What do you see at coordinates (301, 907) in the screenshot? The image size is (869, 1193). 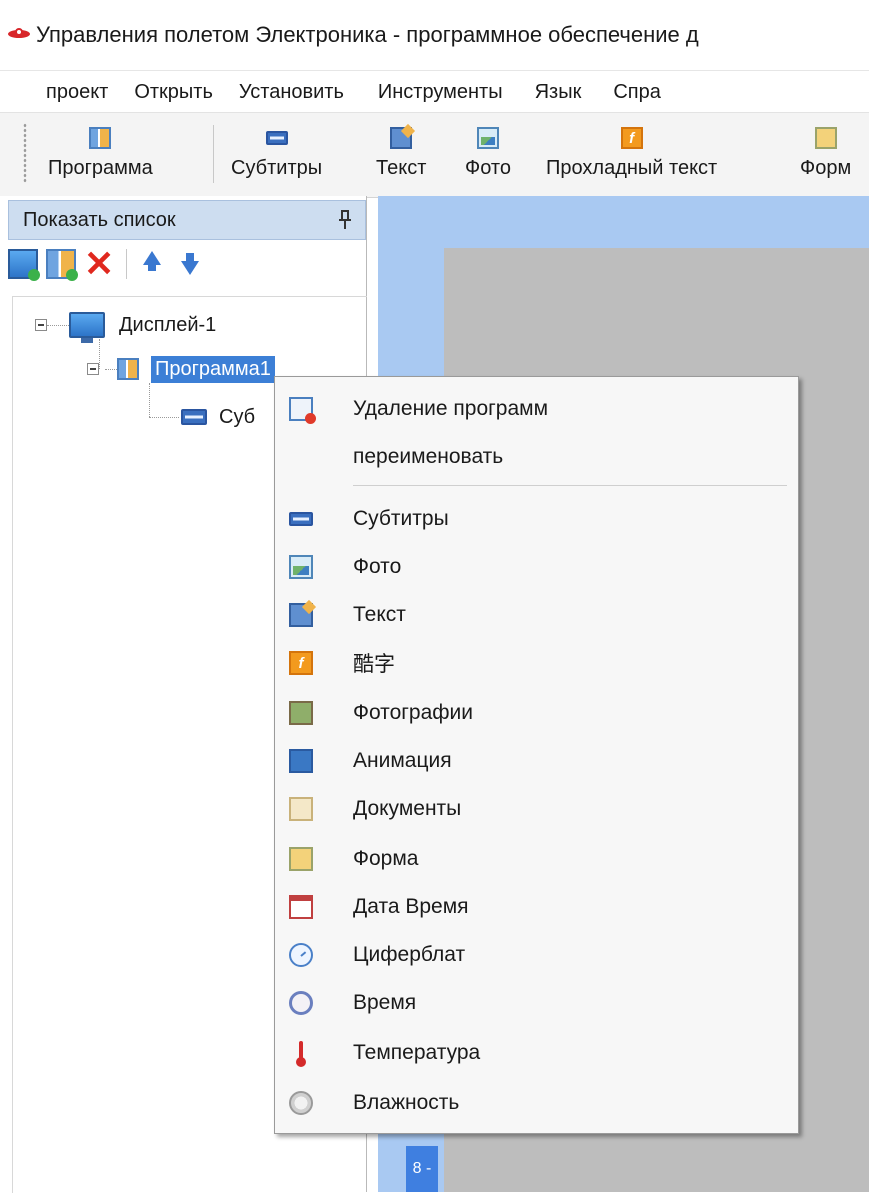 I see `calendar-icon` at bounding box center [301, 907].